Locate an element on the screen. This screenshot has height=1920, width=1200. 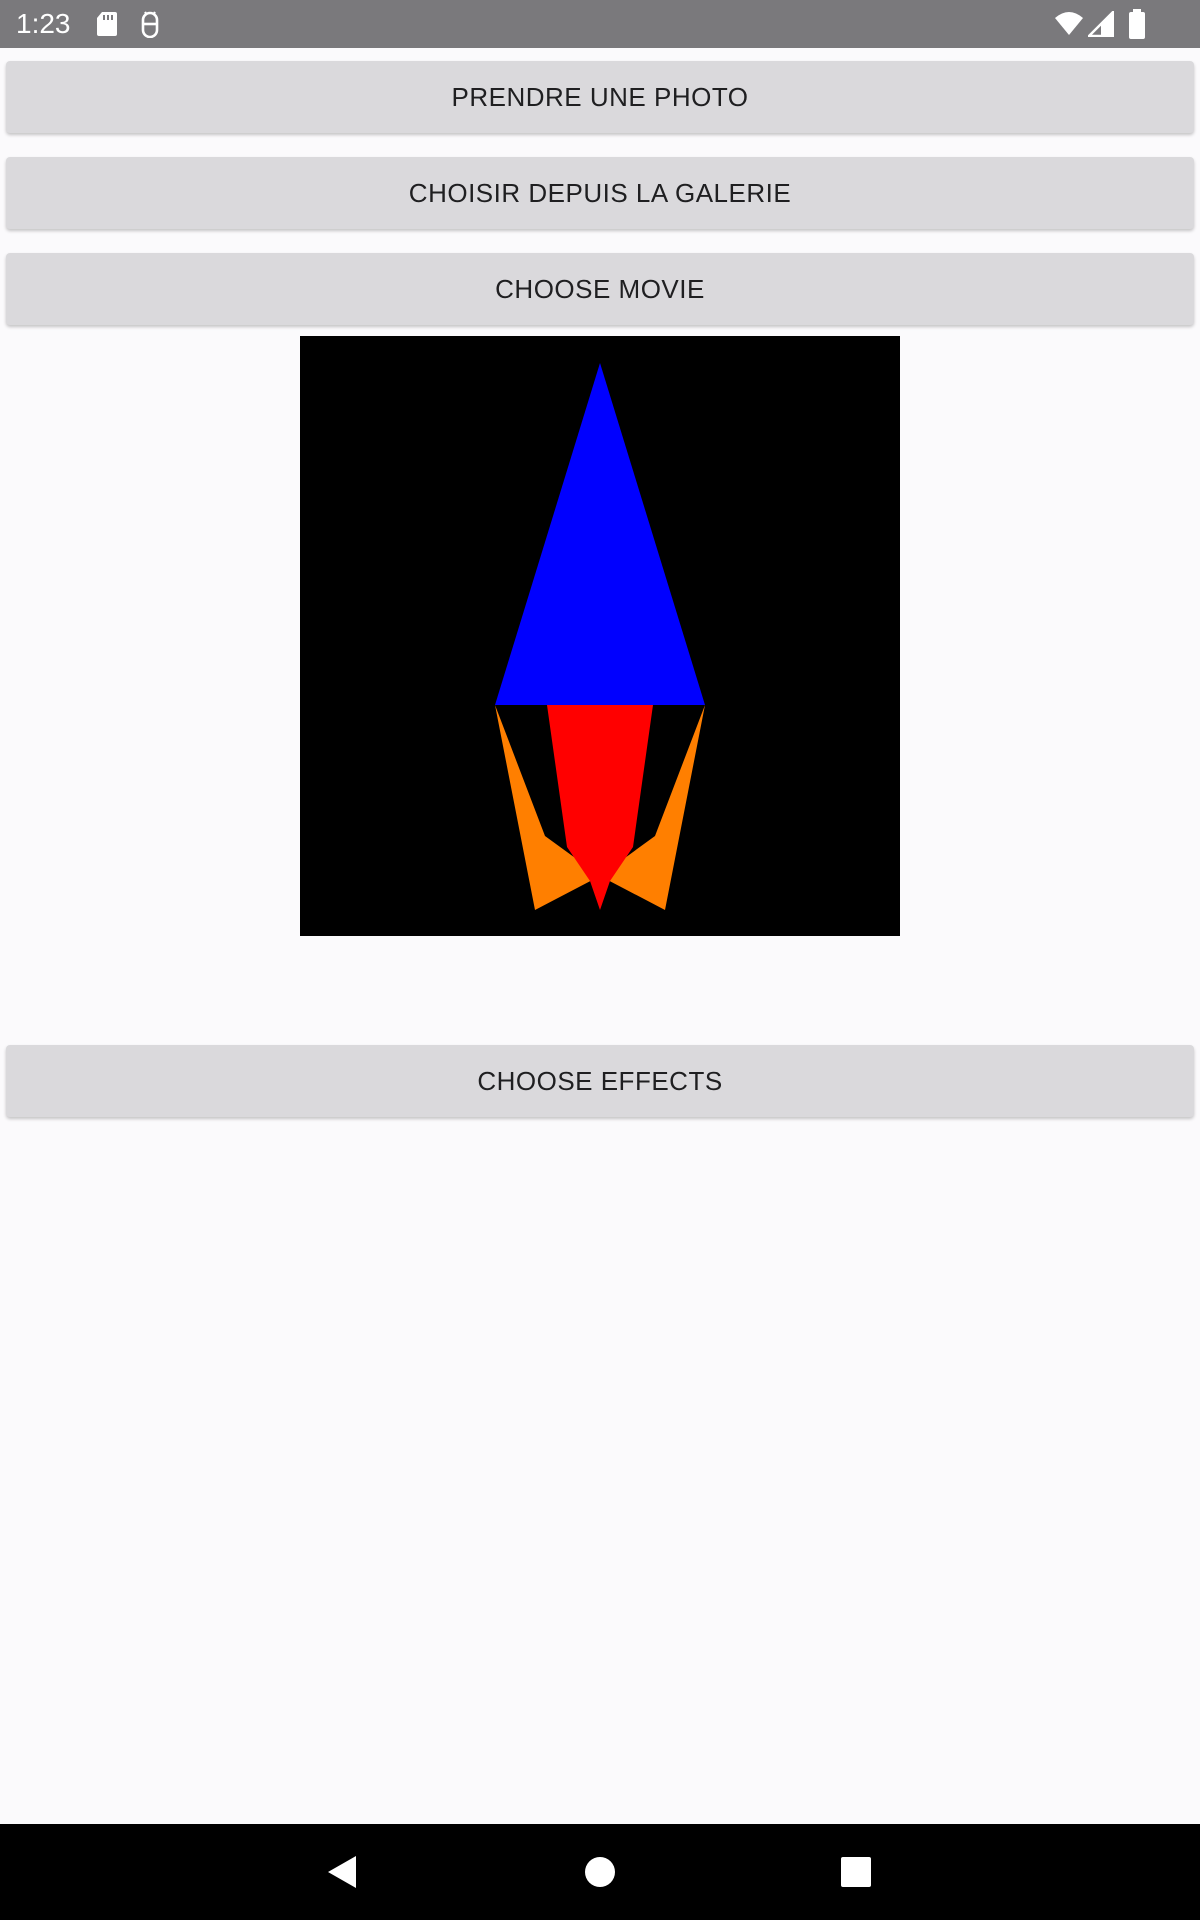
choose-gallery-button: CHOISIR DEPUIS LA GALERIE is located at coordinates (600, 193).